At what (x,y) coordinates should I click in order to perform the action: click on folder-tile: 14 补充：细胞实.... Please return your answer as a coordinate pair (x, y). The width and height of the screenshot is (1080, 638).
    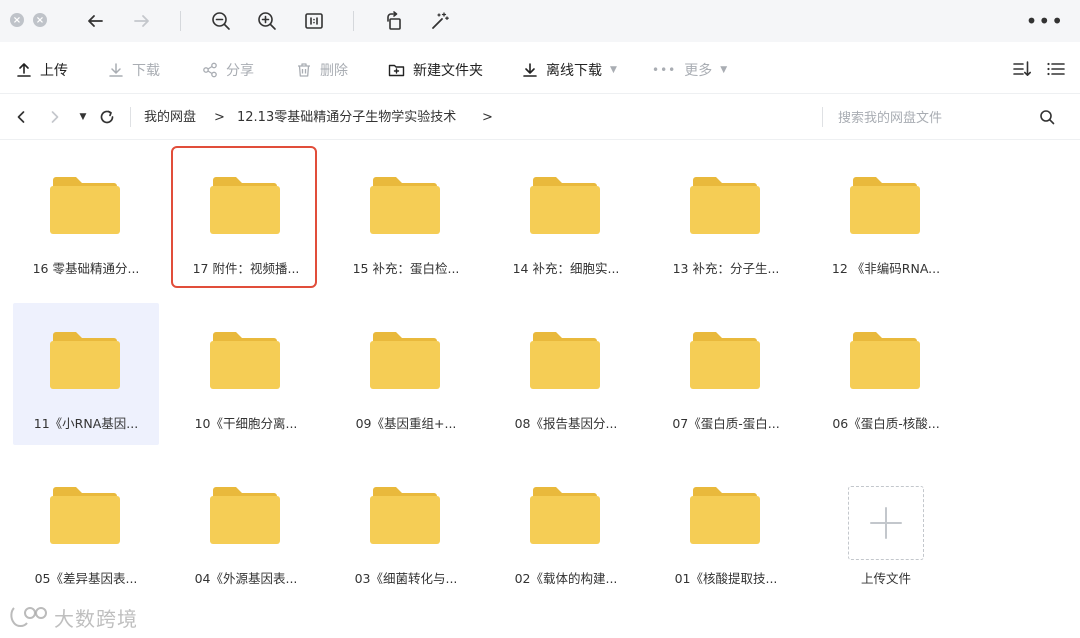
    Looking at the image, I should click on (566, 219).